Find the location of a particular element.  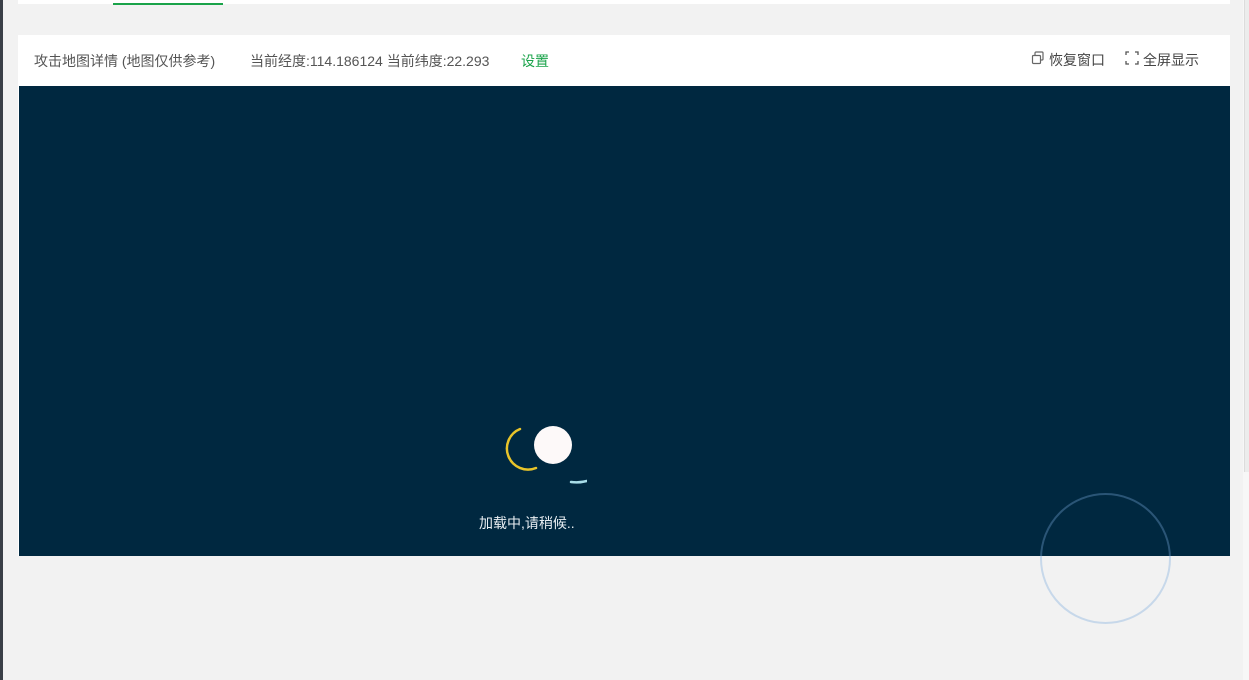

fullscreen-icon is located at coordinates (1132, 60).